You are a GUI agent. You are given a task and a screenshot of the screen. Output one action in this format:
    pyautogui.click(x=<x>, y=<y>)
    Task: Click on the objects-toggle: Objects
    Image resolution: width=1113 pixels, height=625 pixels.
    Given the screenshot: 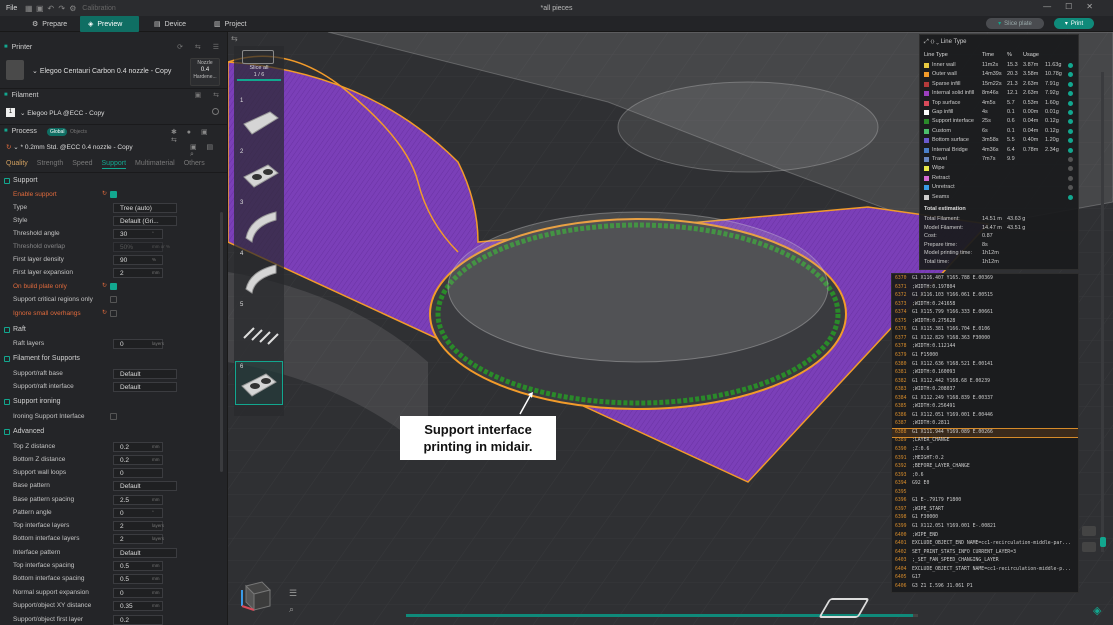 What is the action you would take?
    pyautogui.click(x=78, y=132)
    